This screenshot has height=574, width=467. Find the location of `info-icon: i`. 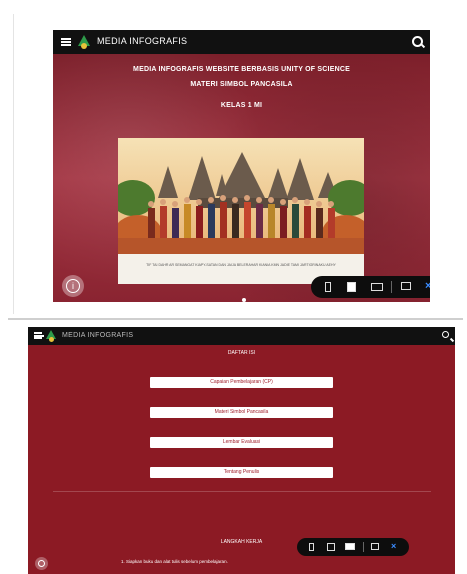

info-icon: i is located at coordinates (73, 286).